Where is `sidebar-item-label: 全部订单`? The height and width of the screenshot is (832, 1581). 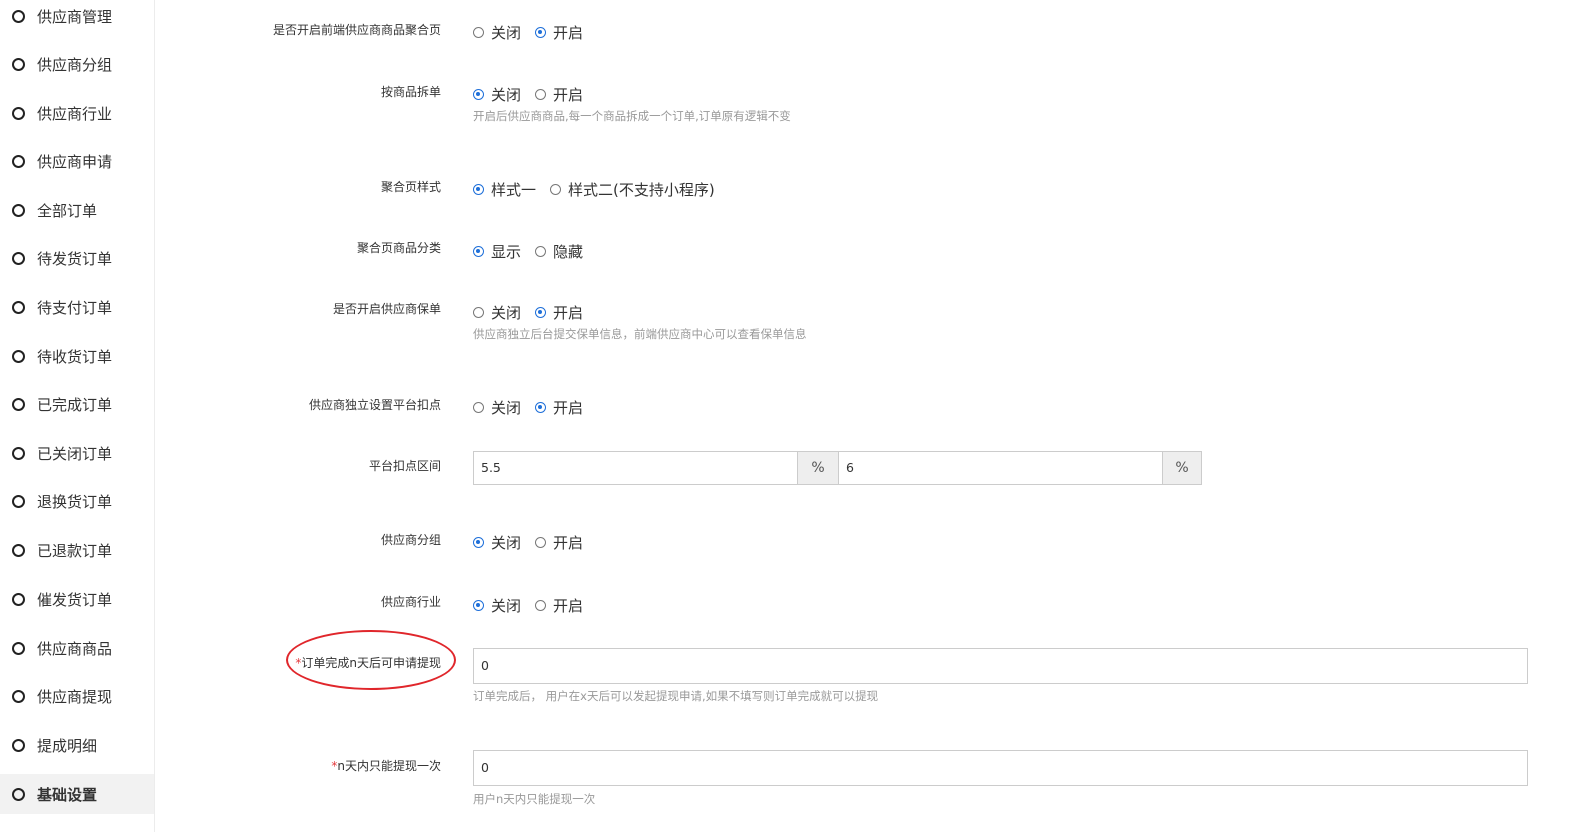 sidebar-item-label: 全部订单 is located at coordinates (67, 210).